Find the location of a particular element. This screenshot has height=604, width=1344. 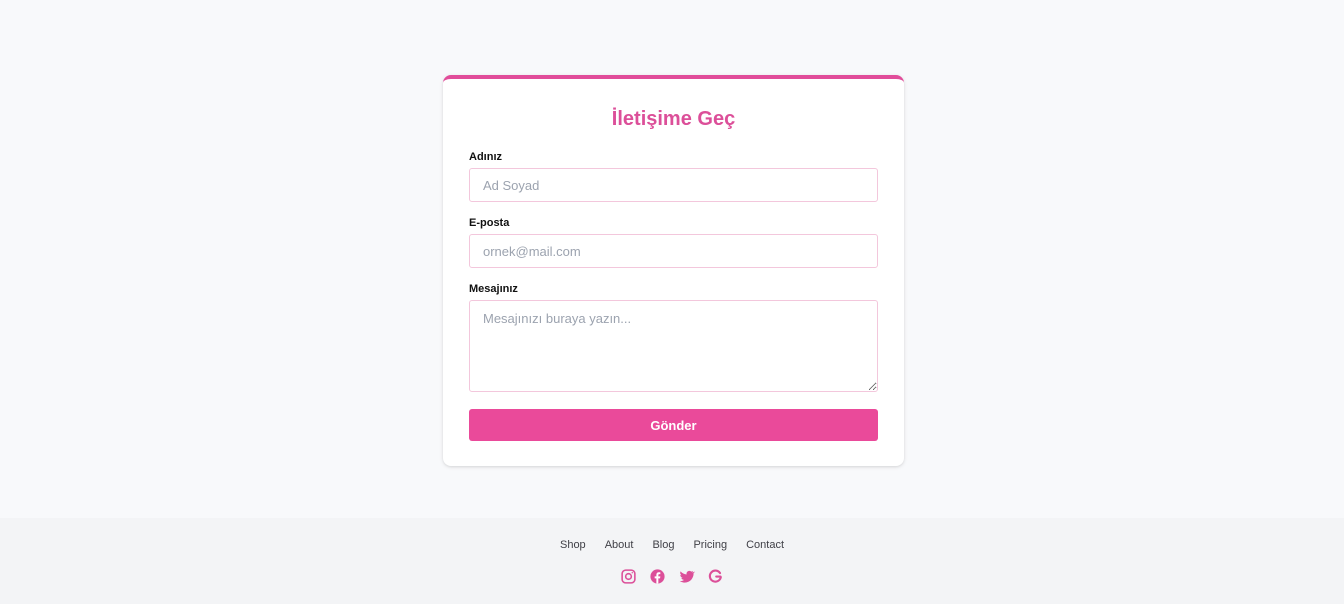

instagram-icon is located at coordinates (628, 576).